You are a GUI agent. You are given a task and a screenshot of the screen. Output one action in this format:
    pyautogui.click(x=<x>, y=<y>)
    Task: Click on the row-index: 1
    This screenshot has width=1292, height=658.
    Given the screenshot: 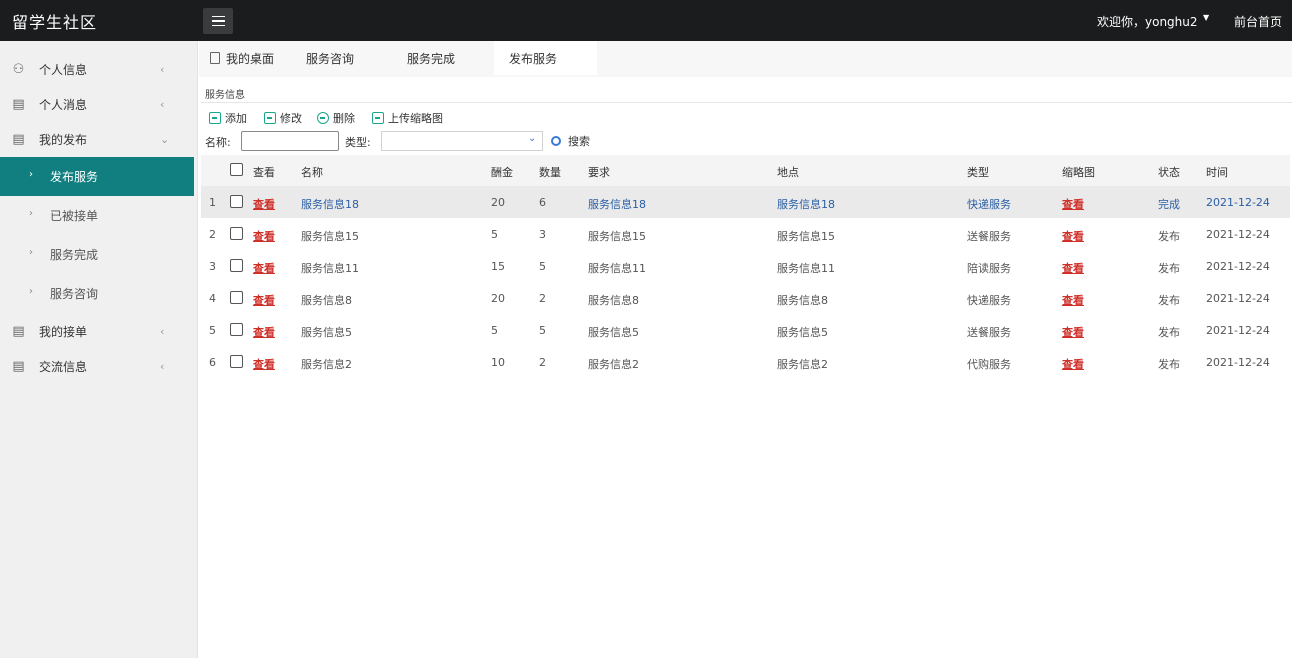 What is the action you would take?
    pyautogui.click(x=212, y=202)
    